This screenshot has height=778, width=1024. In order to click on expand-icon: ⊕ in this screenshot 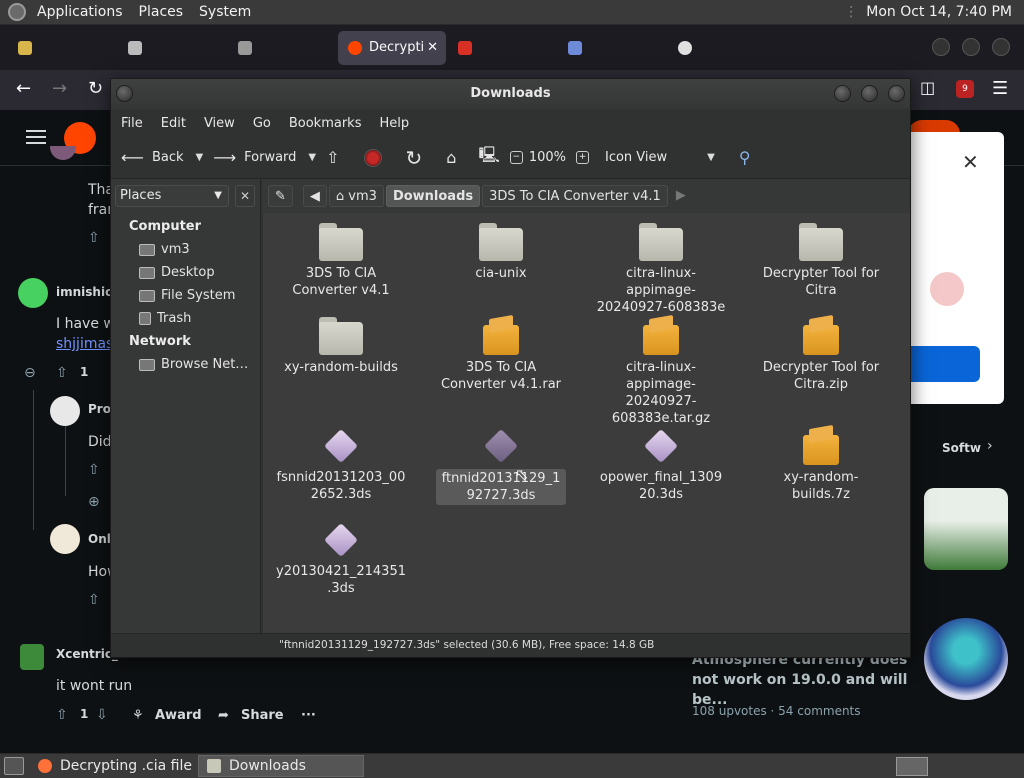, I will do `click(94, 502)`.